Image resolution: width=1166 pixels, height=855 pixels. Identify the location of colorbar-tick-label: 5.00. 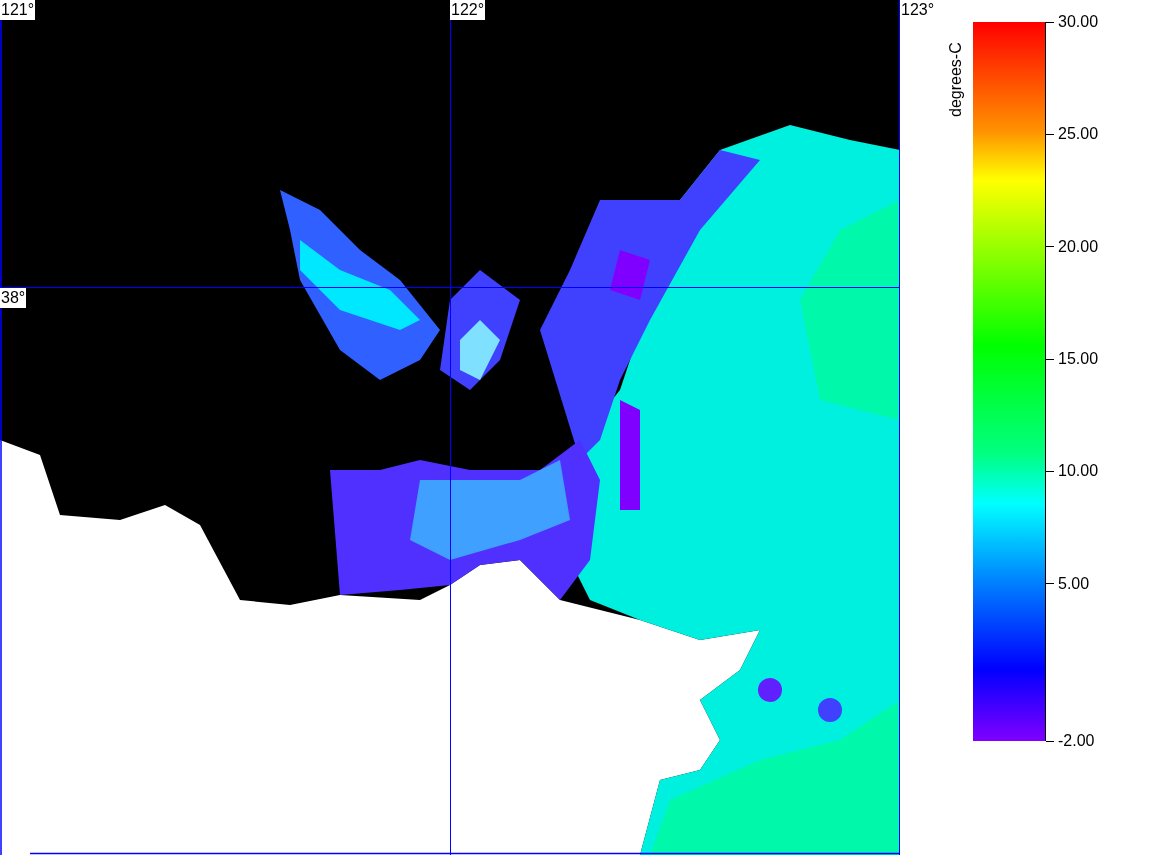
(1074, 583).